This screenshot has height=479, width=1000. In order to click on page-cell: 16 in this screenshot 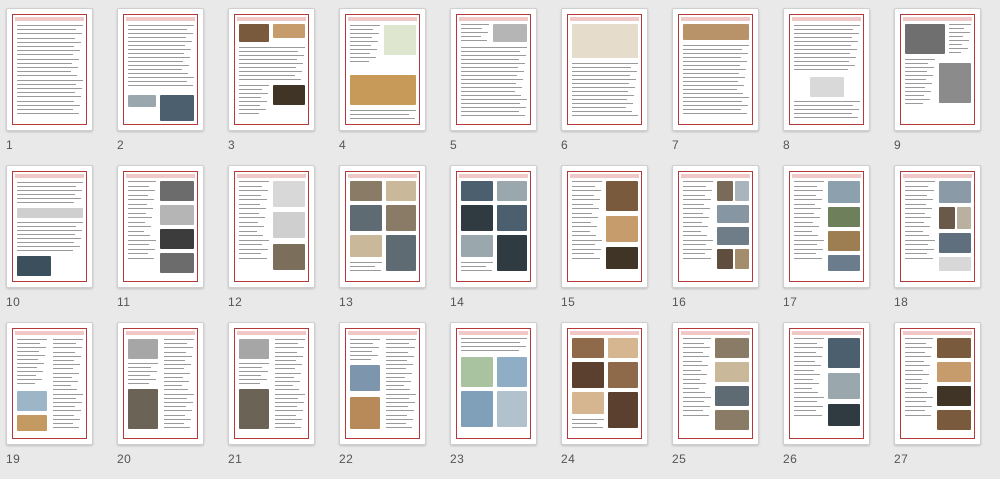, I will do `click(727, 243)`.